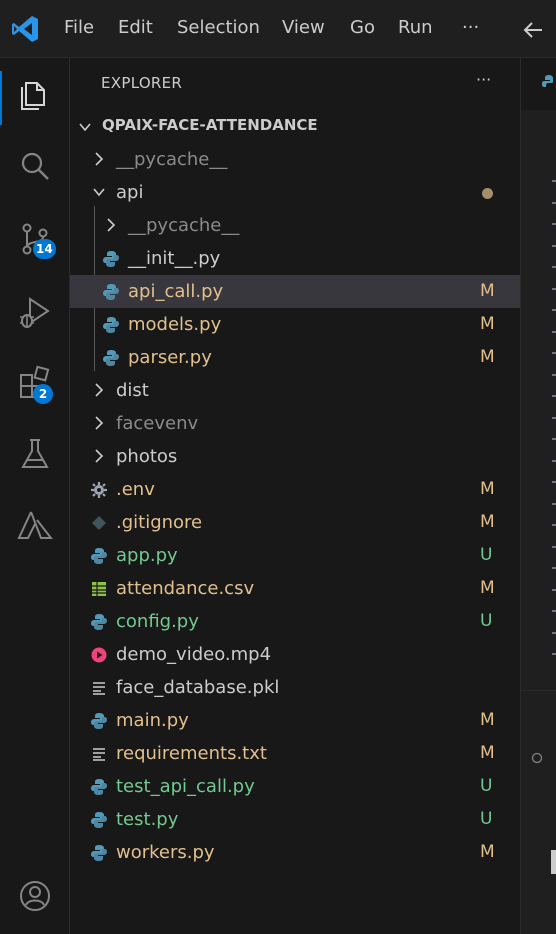  I want to click on tree-item-label: parser.py, so click(170, 357).